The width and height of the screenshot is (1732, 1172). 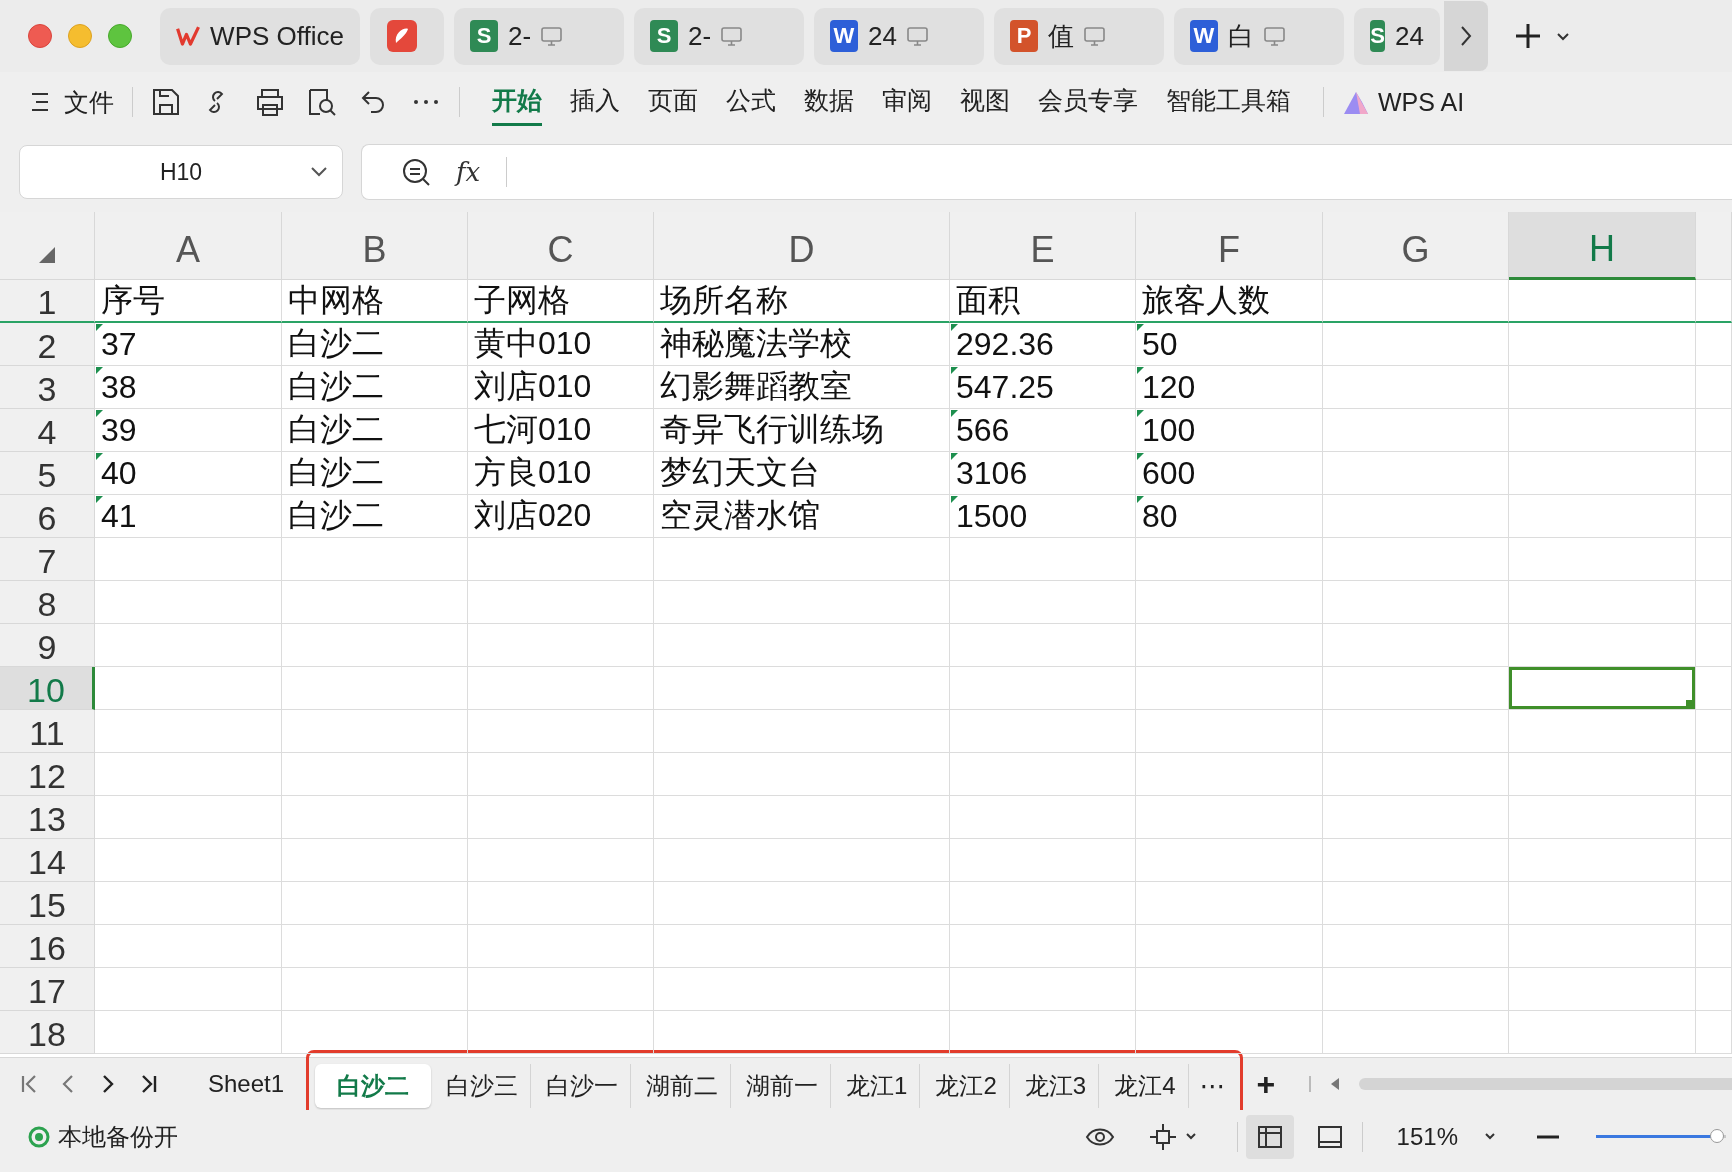 What do you see at coordinates (1229, 246) in the screenshot?
I see `column-header: F` at bounding box center [1229, 246].